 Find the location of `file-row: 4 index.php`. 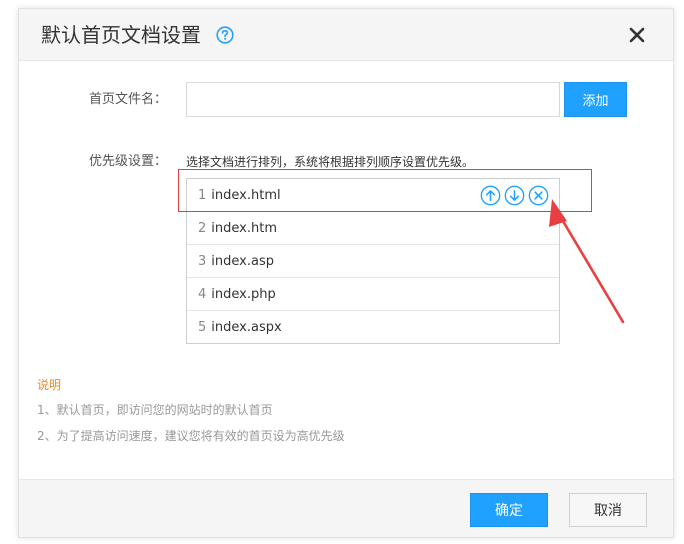

file-row: 4 index.php is located at coordinates (373, 294).